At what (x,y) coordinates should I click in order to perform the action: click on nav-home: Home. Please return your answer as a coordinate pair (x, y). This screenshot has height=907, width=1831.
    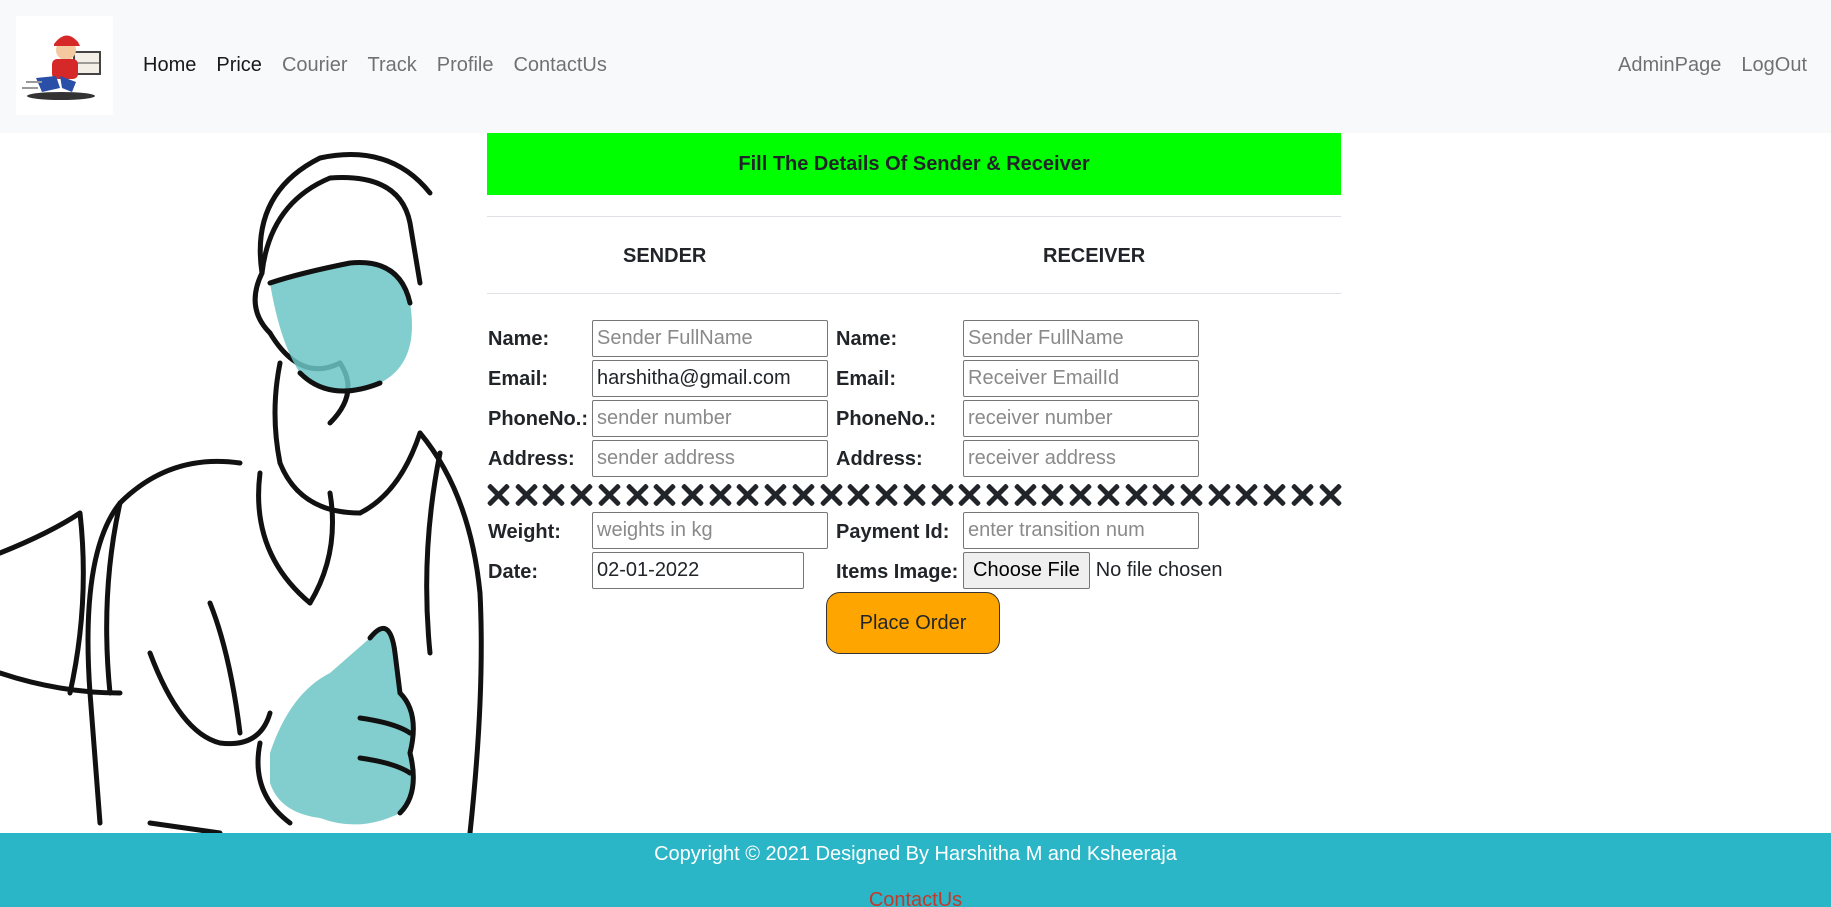
    Looking at the image, I should click on (174, 65).